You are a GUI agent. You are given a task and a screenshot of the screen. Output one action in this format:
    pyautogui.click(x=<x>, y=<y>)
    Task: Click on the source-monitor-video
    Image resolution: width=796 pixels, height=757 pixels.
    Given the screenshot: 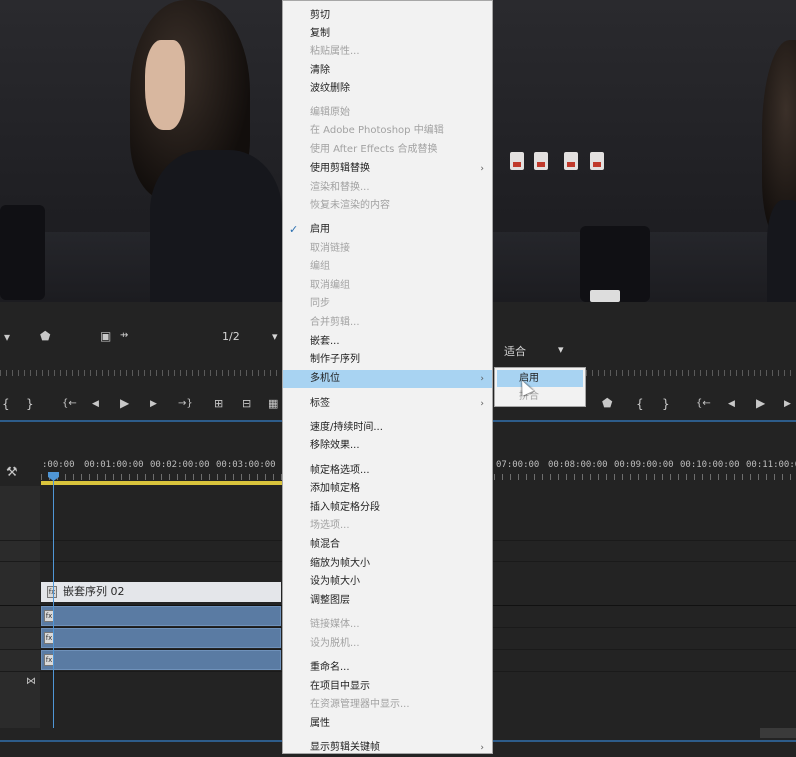 What is the action you would take?
    pyautogui.click(x=141, y=151)
    